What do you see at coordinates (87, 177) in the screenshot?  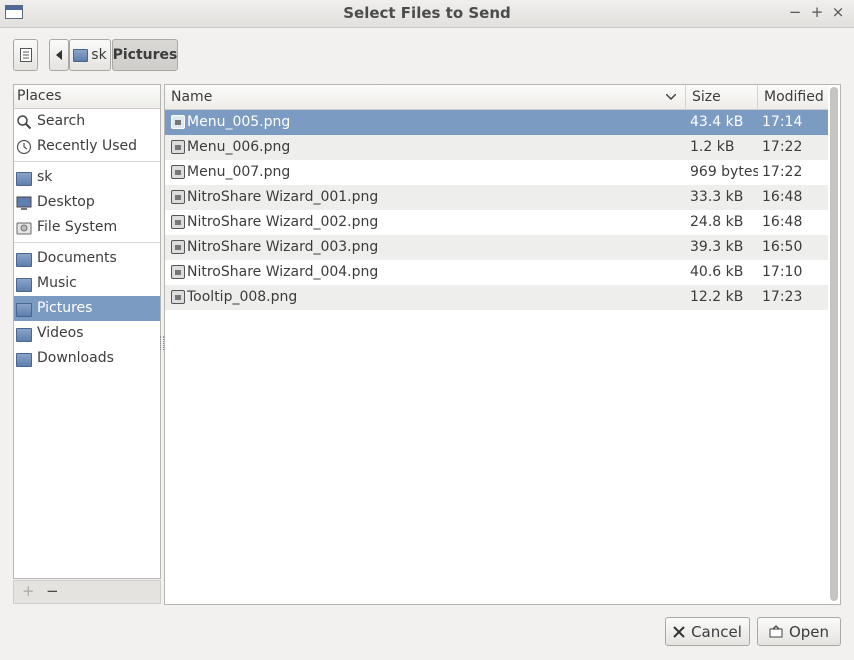 I see `place-sk: sk` at bounding box center [87, 177].